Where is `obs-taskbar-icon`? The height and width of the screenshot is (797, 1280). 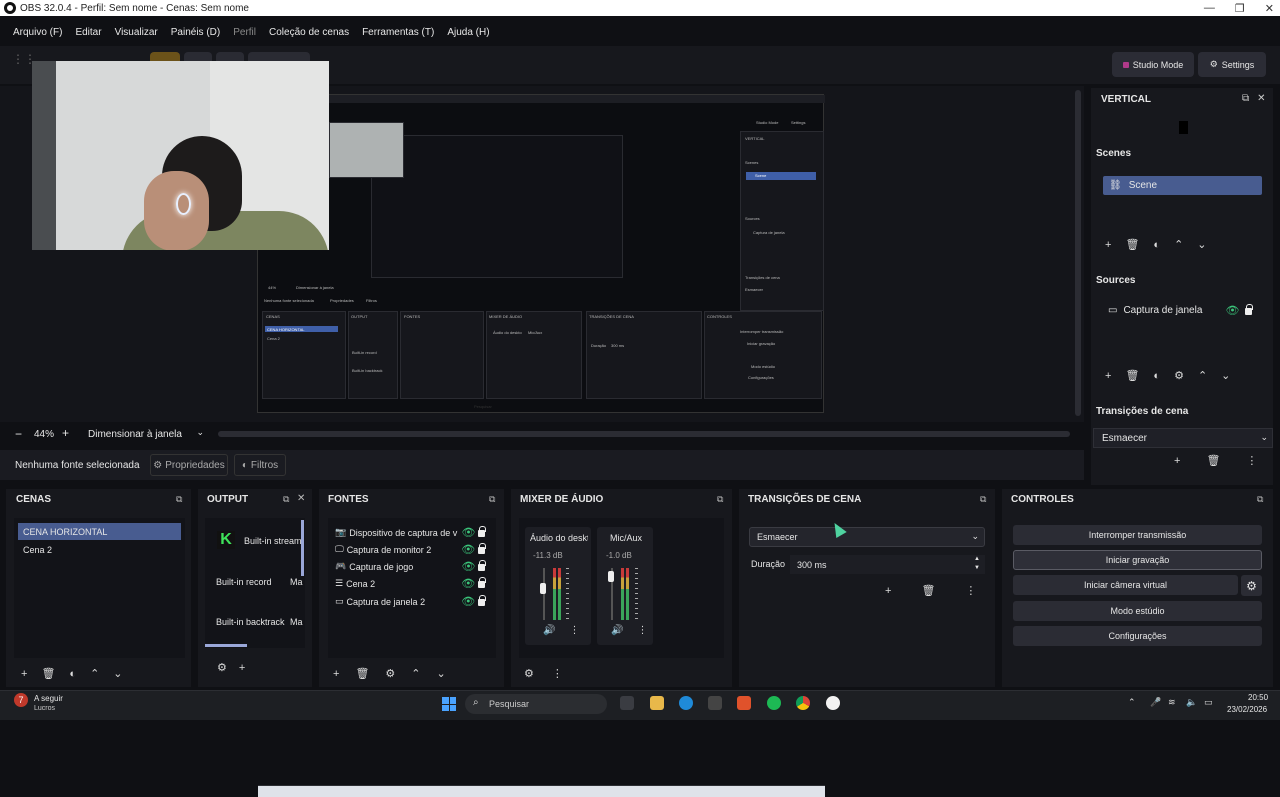 obs-taskbar-icon is located at coordinates (833, 703).